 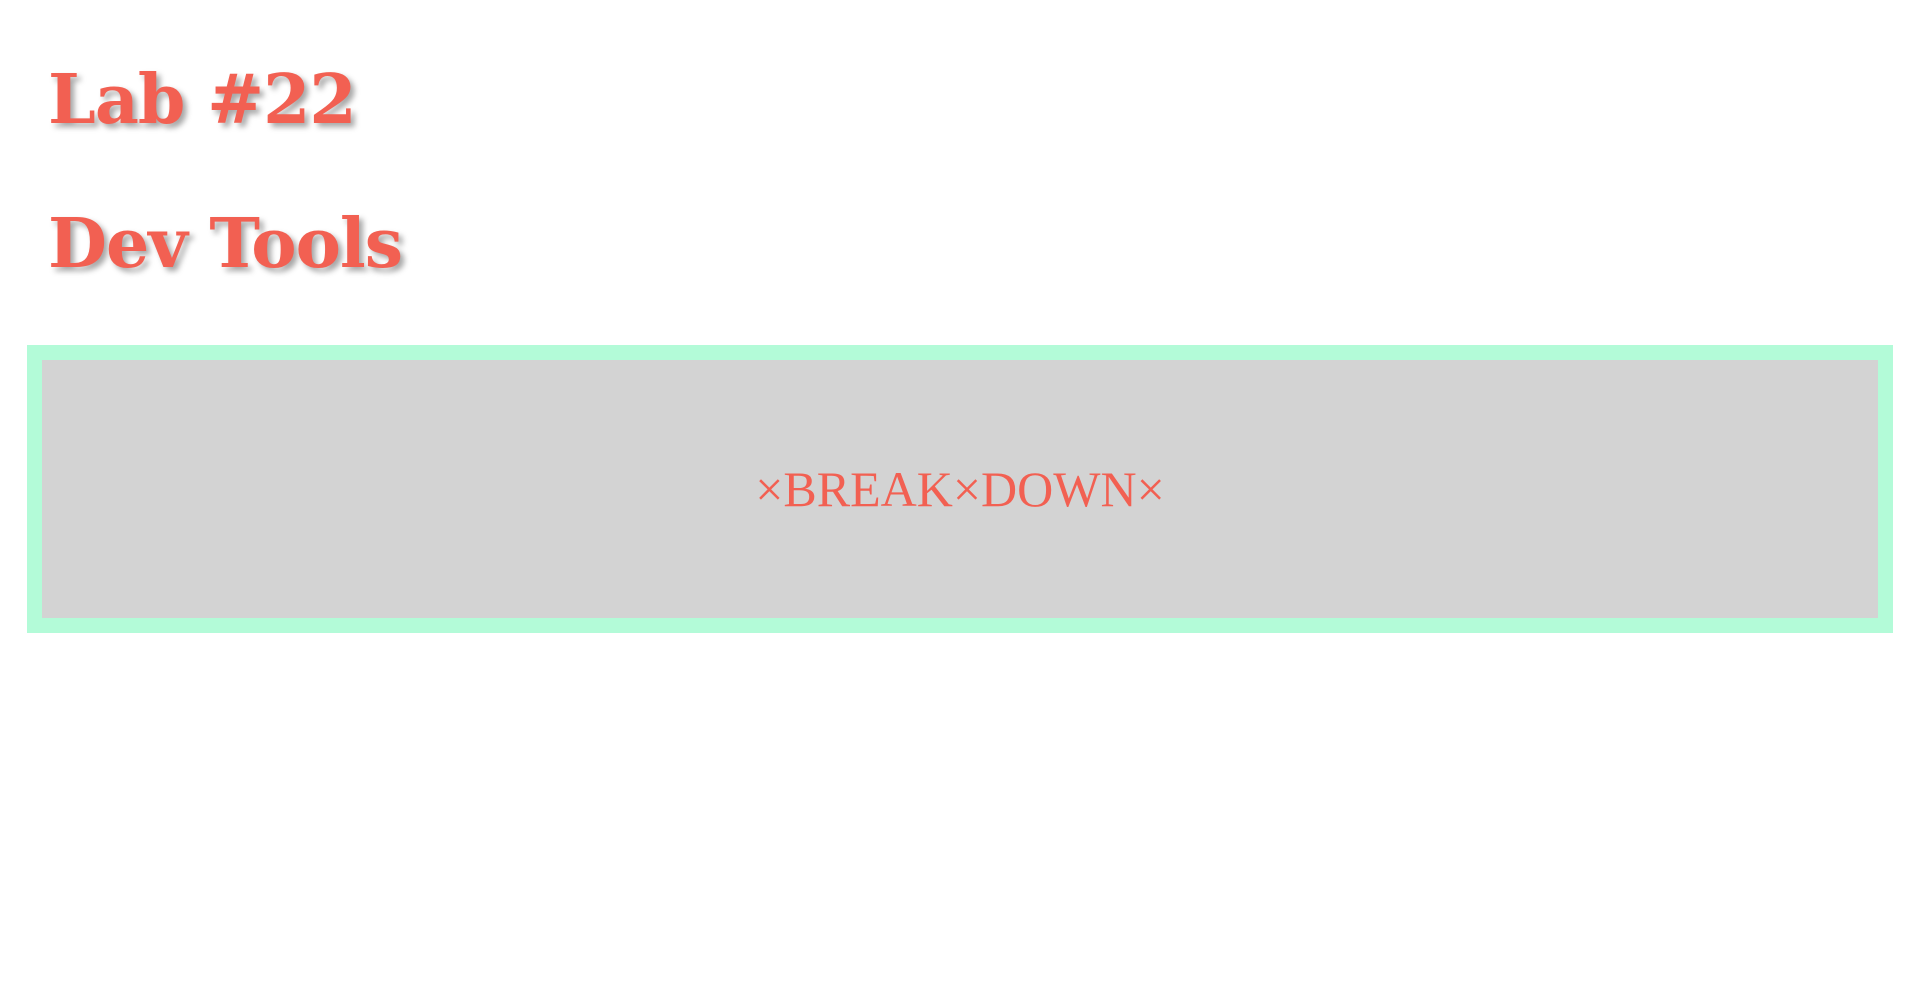 I want to click on page-title-dev-tools: Dev Tools, so click(x=225, y=244).